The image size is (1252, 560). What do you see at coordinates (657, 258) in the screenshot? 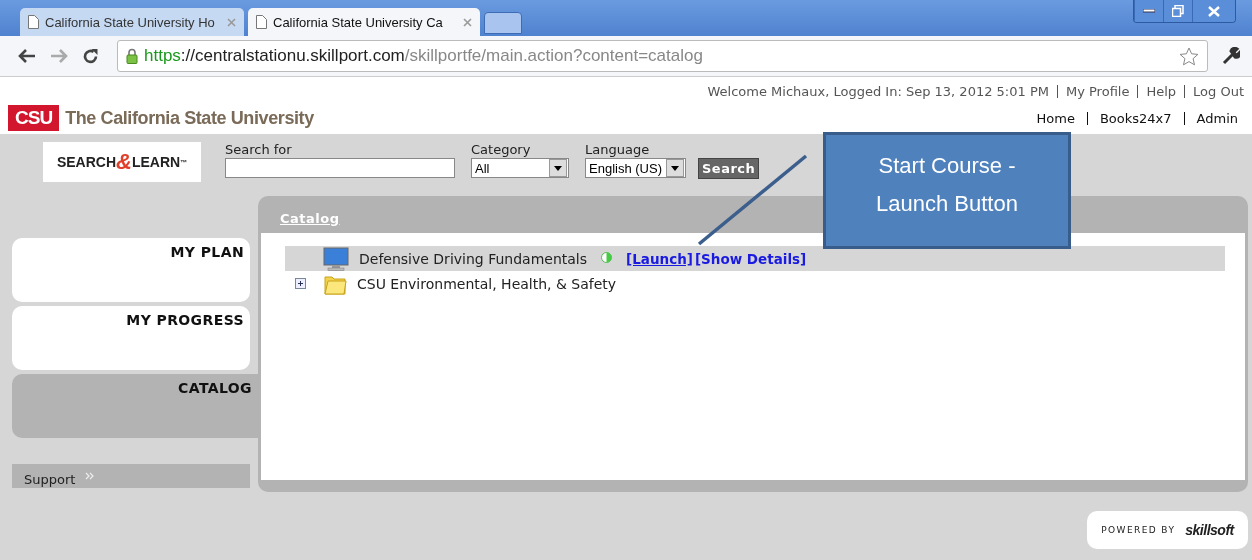
I see `launch-link: [Launch]` at bounding box center [657, 258].